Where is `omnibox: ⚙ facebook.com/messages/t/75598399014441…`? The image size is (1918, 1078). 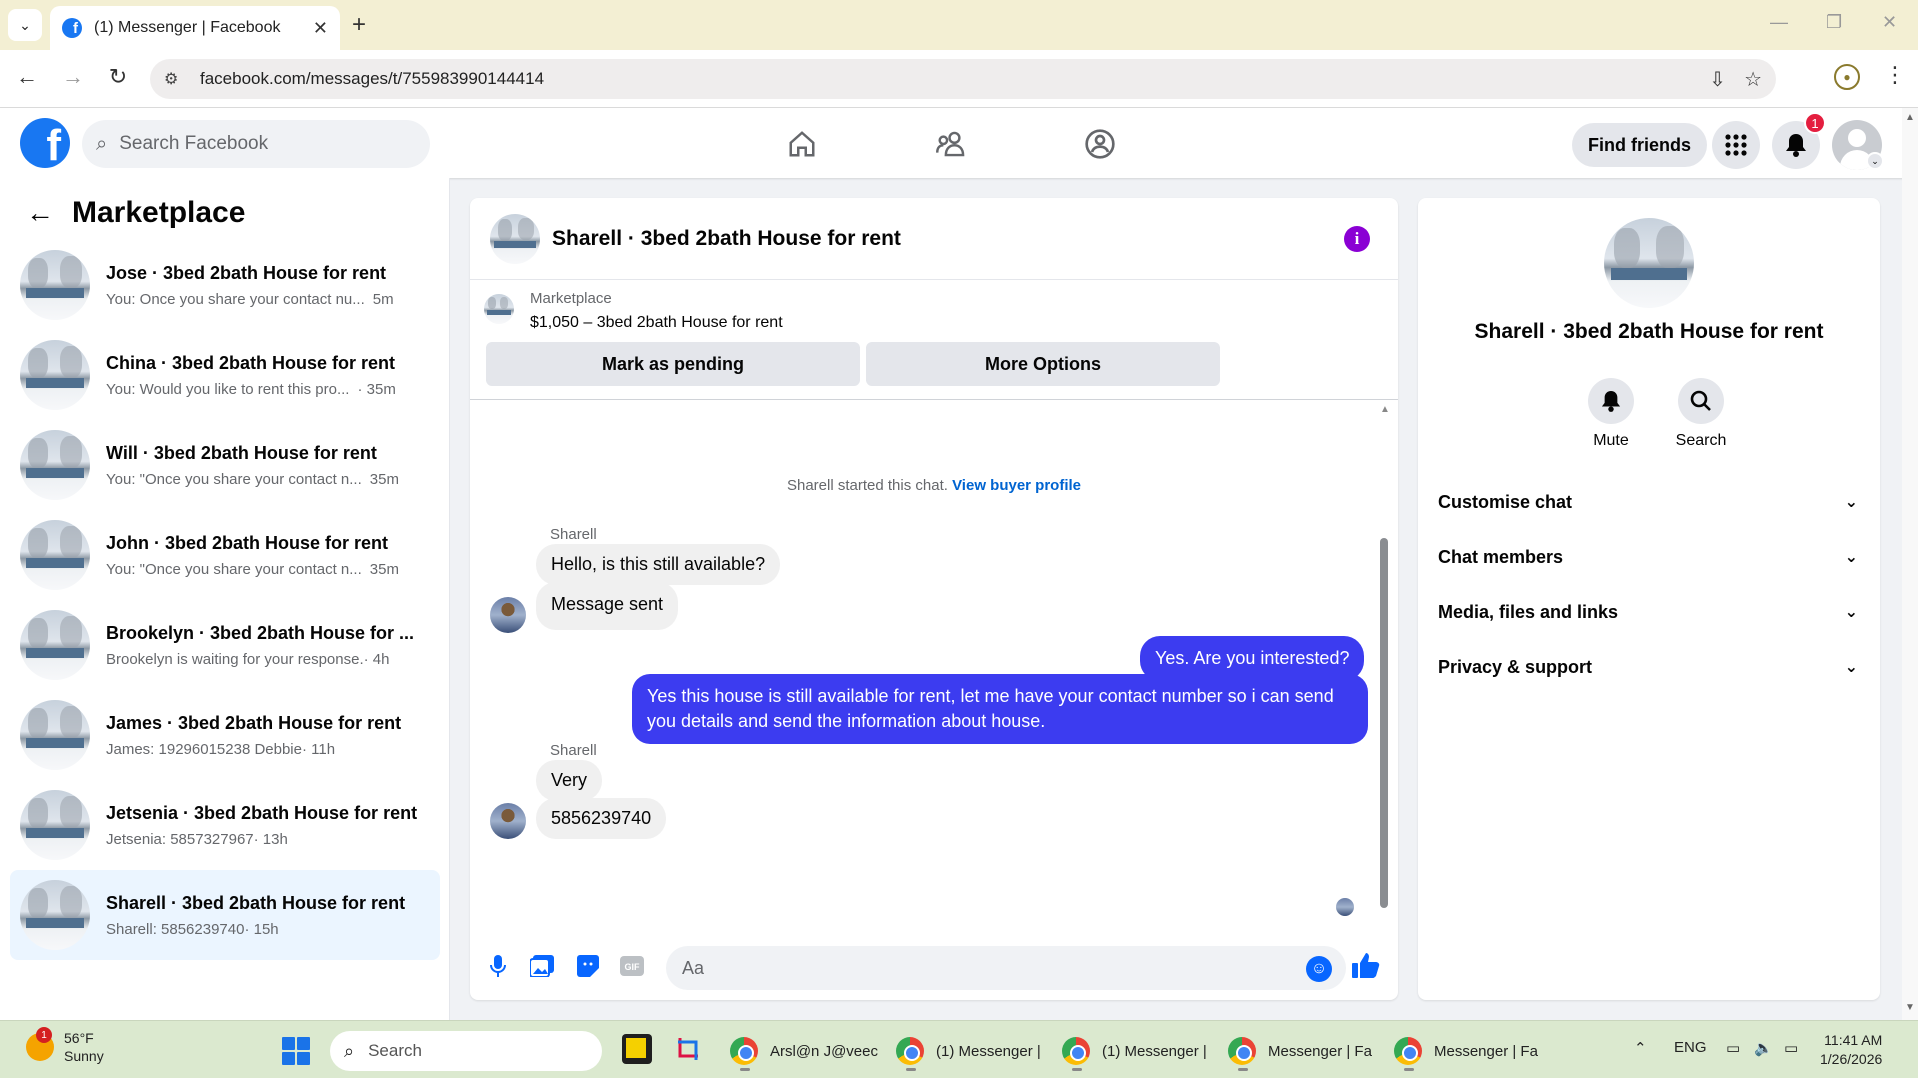
omnibox: ⚙ facebook.com/messages/t/75598399014441… is located at coordinates (963, 79).